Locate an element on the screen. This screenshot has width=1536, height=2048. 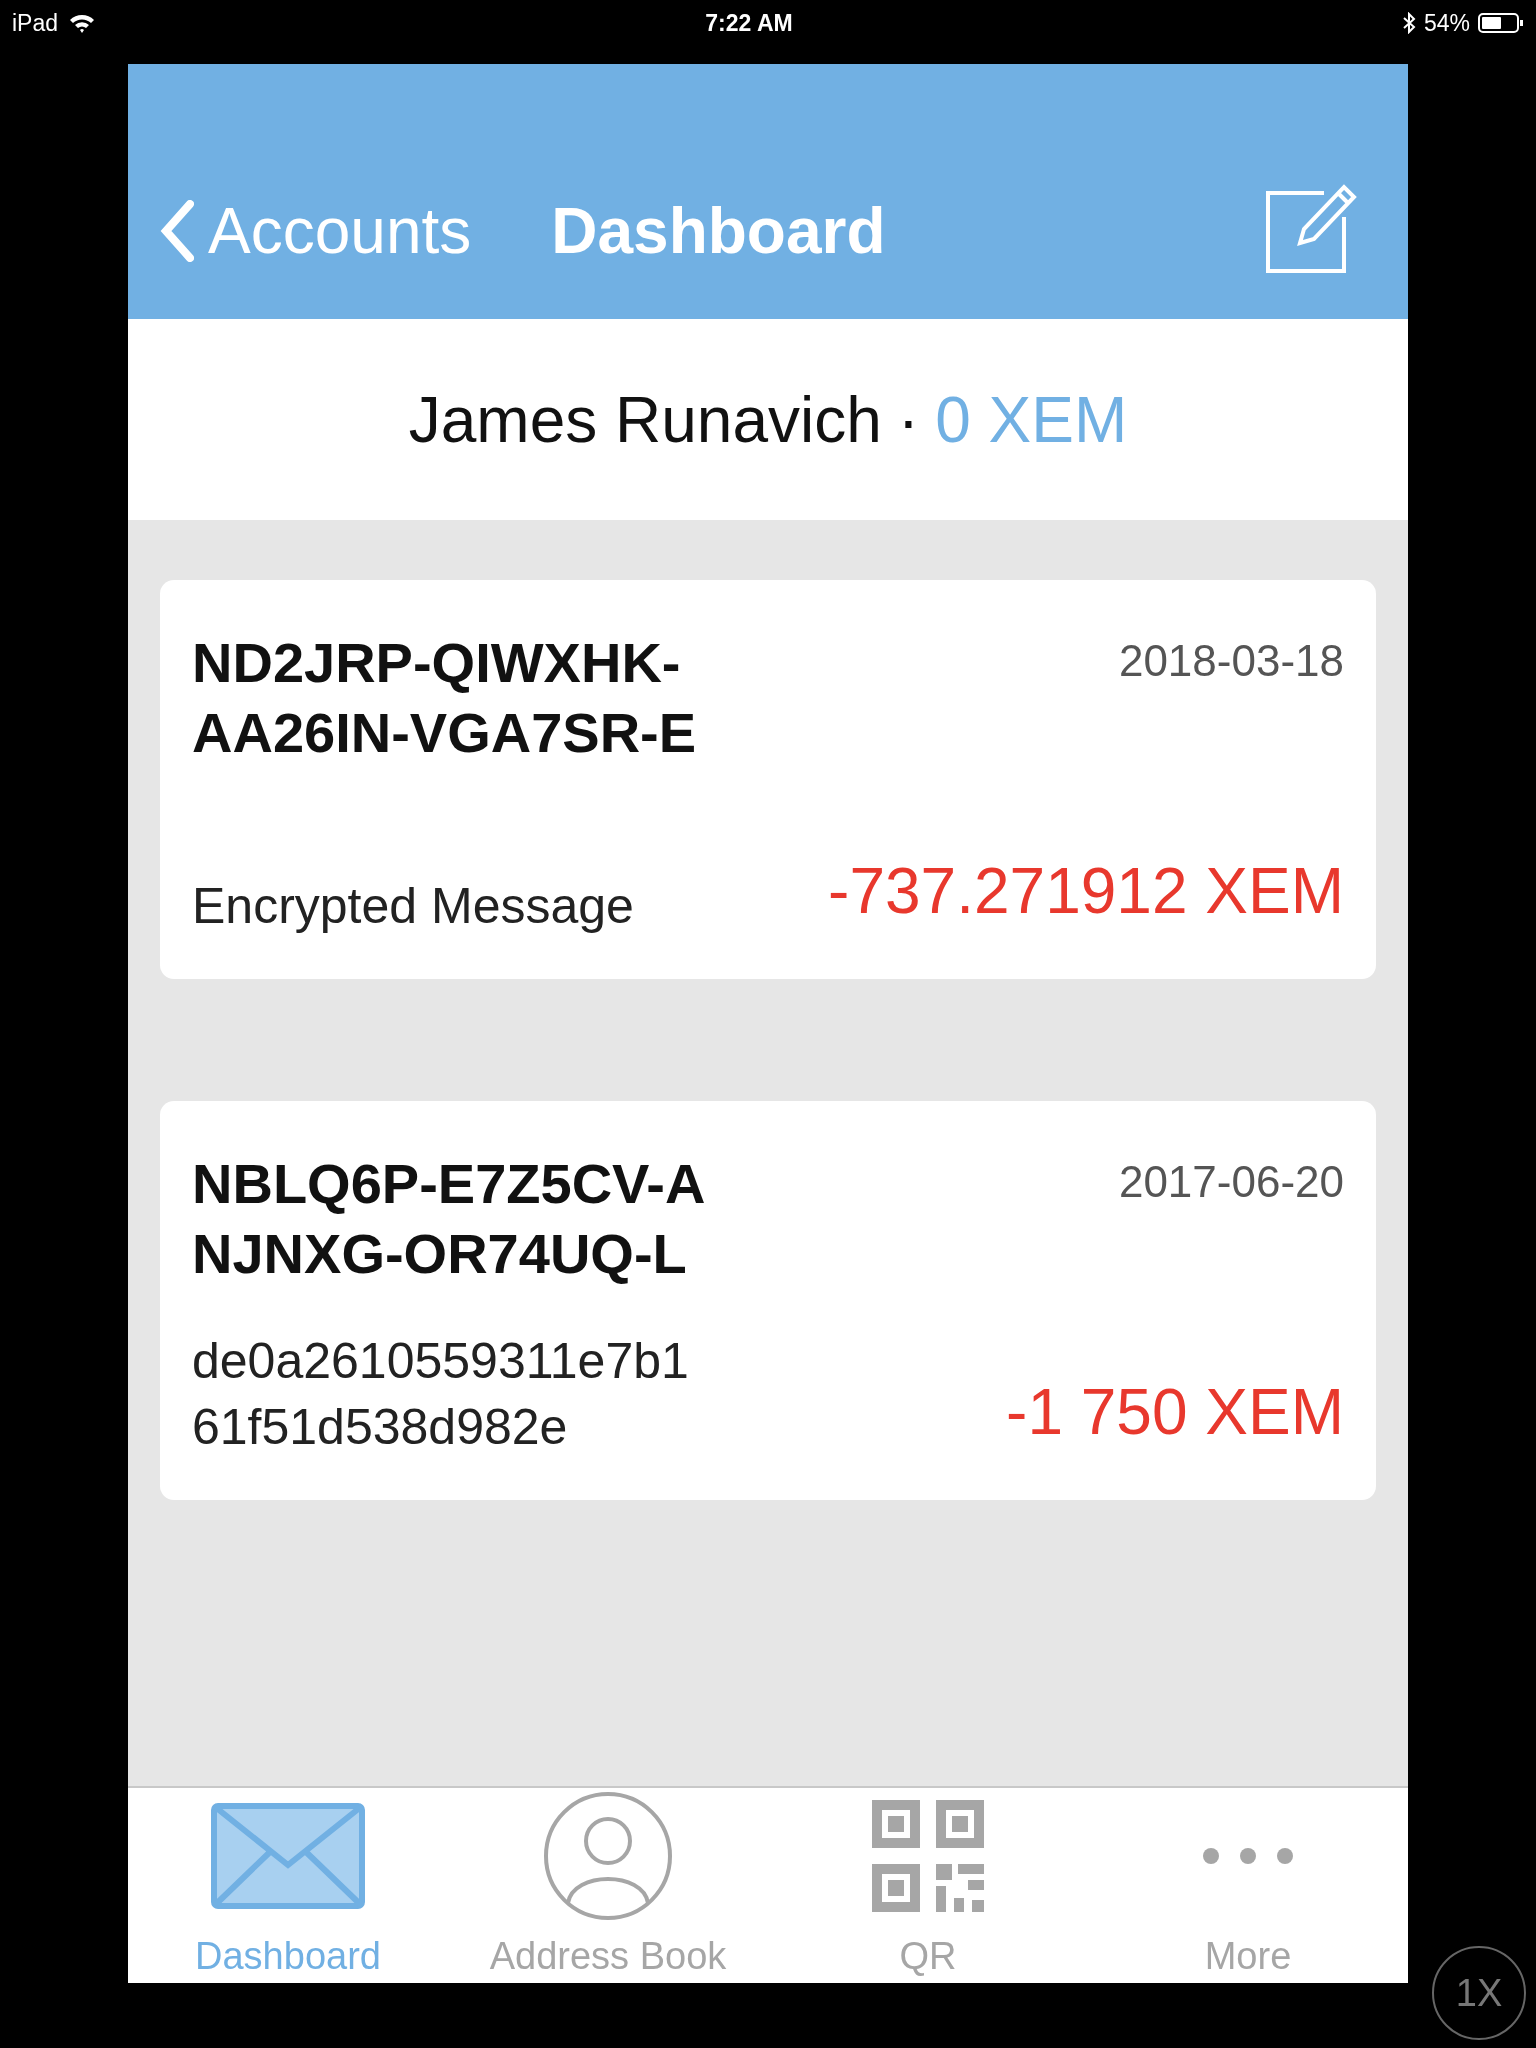
transaction-amount: -1 750 XEM is located at coordinates (1175, 1412).